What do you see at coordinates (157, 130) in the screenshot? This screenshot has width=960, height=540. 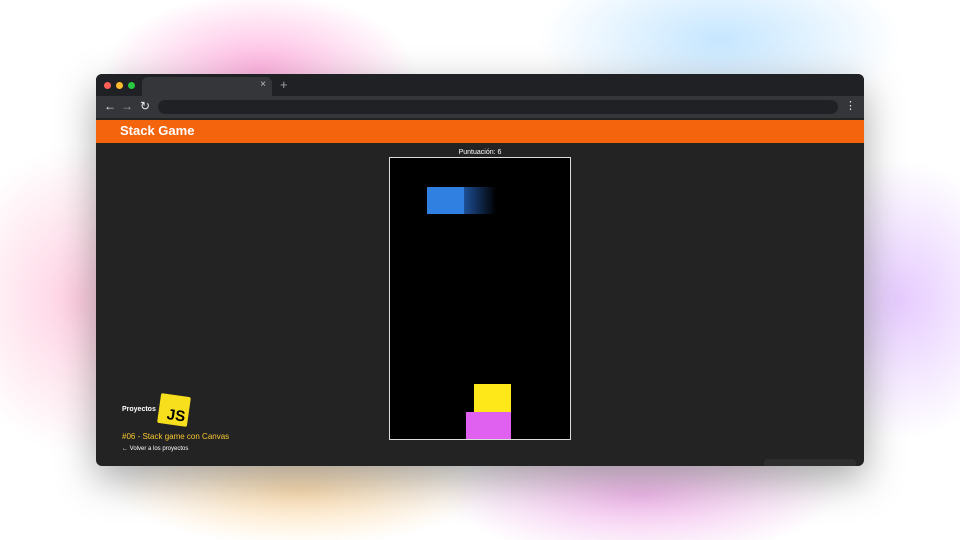 I see `page-title: Stack Game` at bounding box center [157, 130].